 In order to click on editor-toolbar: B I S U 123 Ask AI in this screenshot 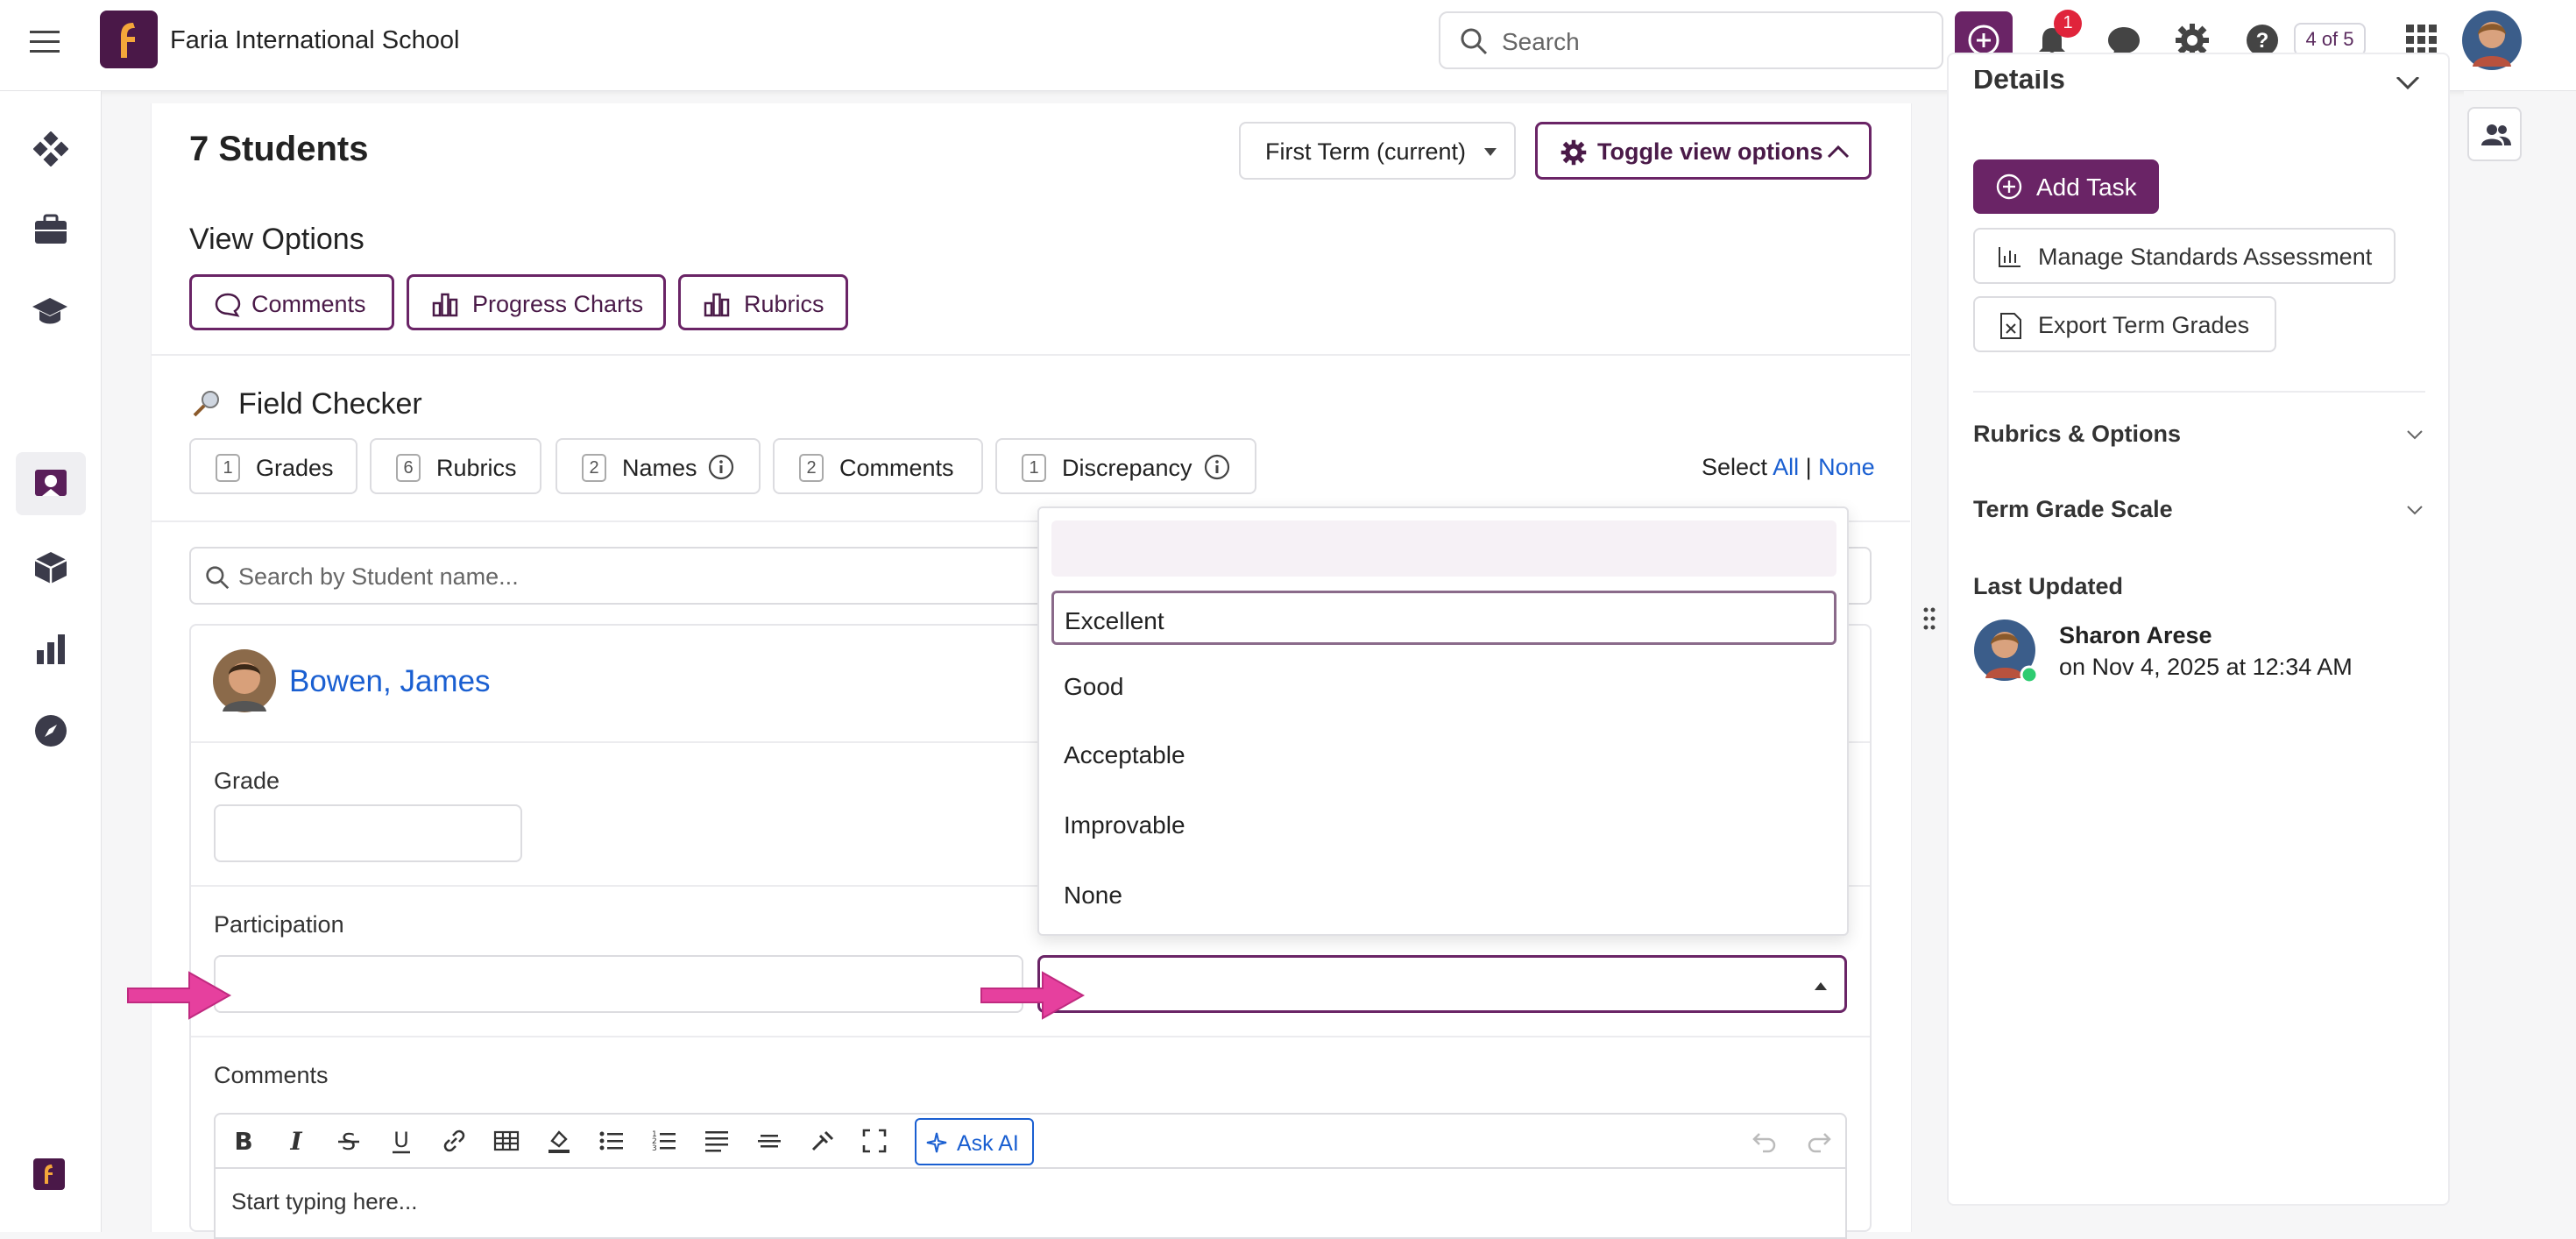, I will do `click(1030, 1141)`.